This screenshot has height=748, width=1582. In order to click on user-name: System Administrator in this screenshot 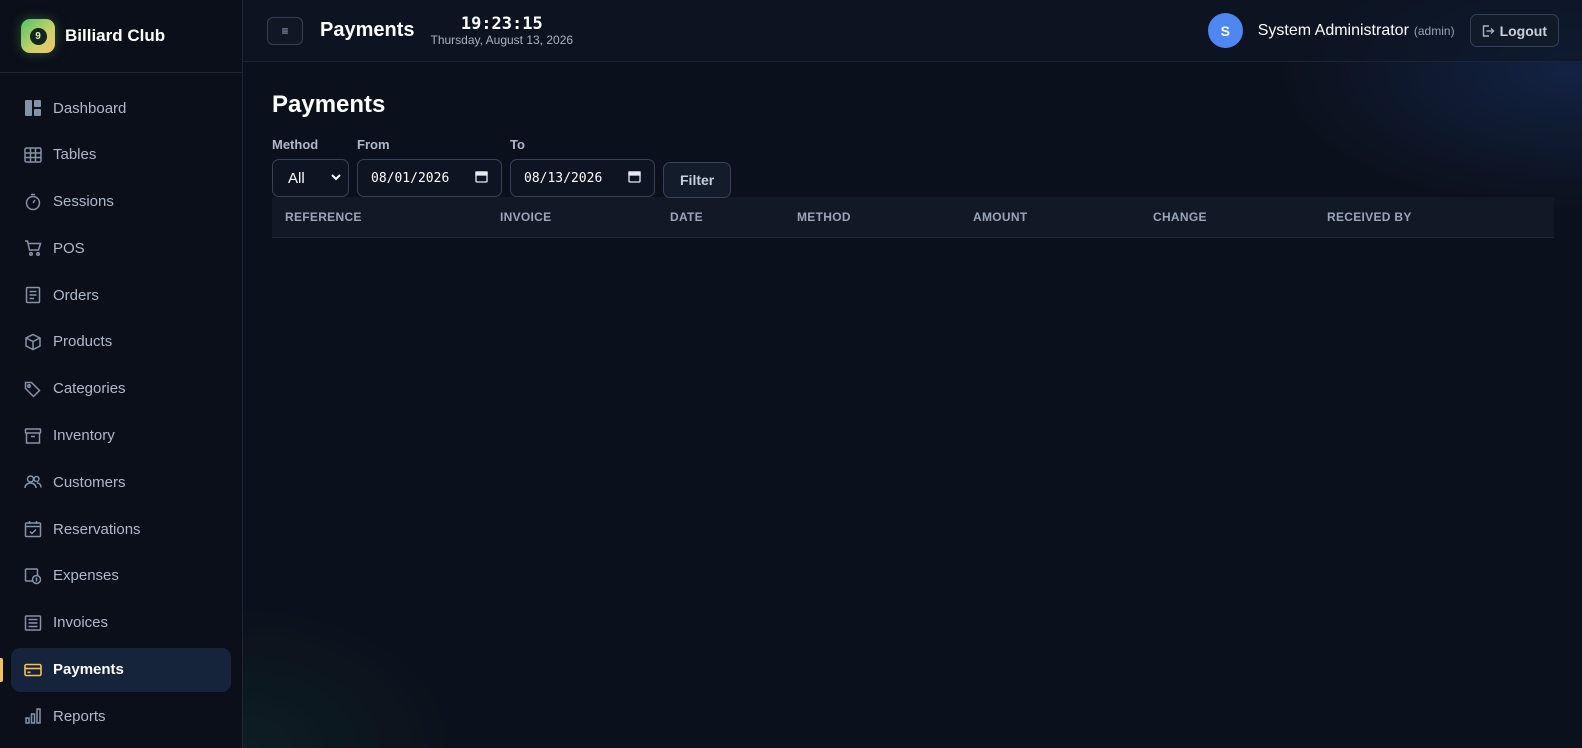, I will do `click(1333, 30)`.